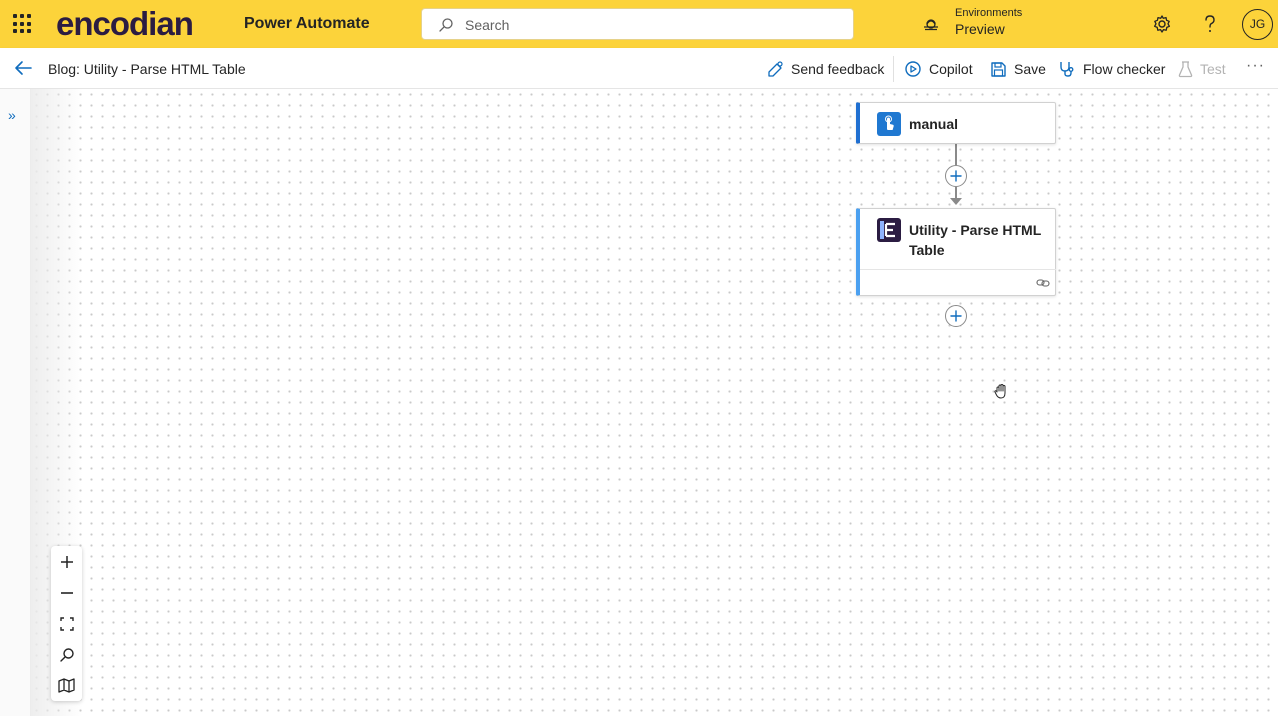 The image size is (1278, 716). I want to click on copilot-label: Copilot, so click(951, 69).